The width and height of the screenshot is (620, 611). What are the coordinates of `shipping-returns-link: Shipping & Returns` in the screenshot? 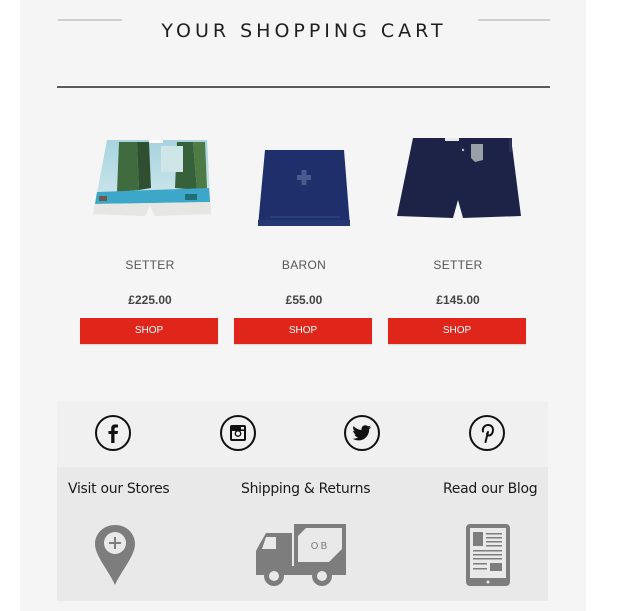 It's located at (306, 489).